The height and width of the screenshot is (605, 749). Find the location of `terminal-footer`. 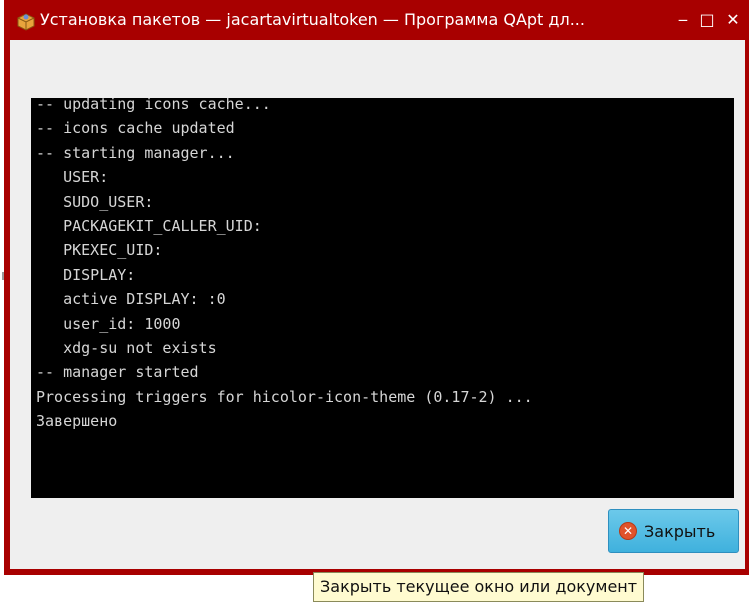

terminal-footer is located at coordinates (382, 484).